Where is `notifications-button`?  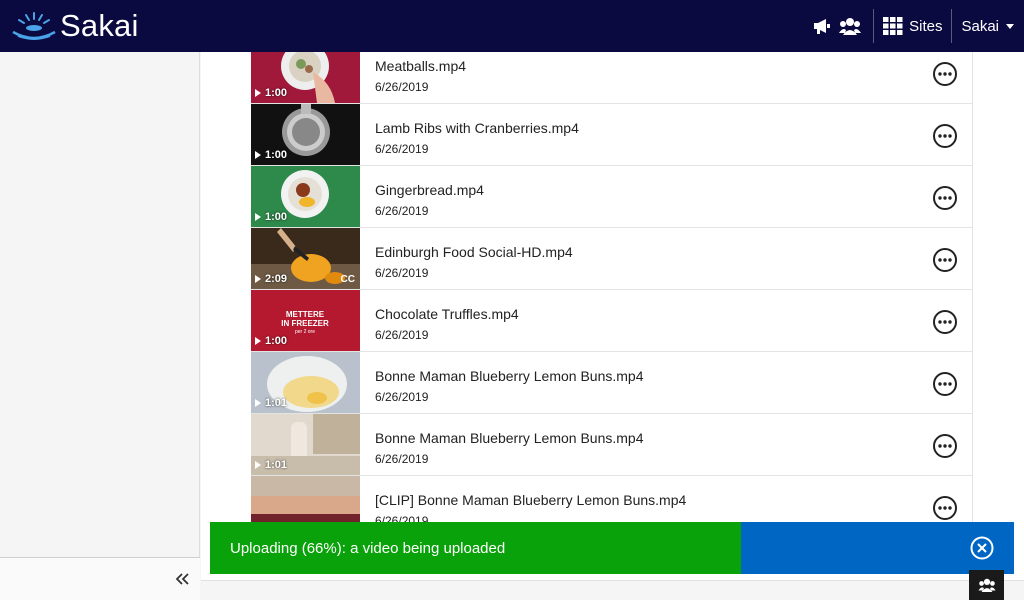
notifications-button is located at coordinates (822, 26).